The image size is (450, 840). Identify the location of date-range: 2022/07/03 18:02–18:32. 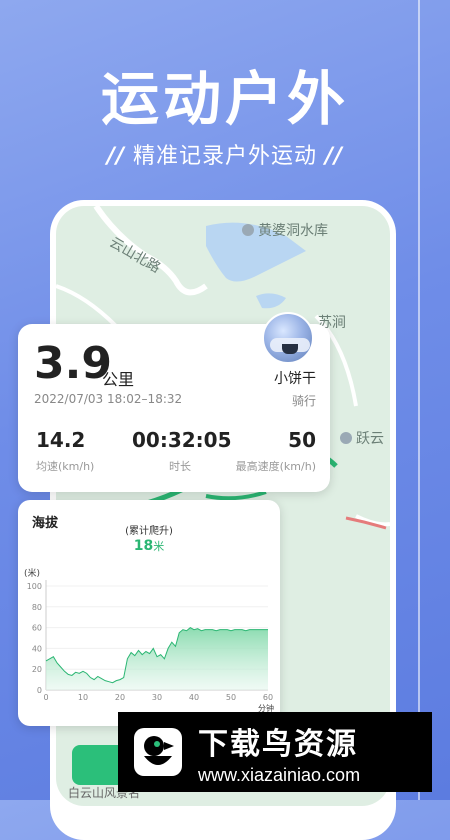
(108, 399).